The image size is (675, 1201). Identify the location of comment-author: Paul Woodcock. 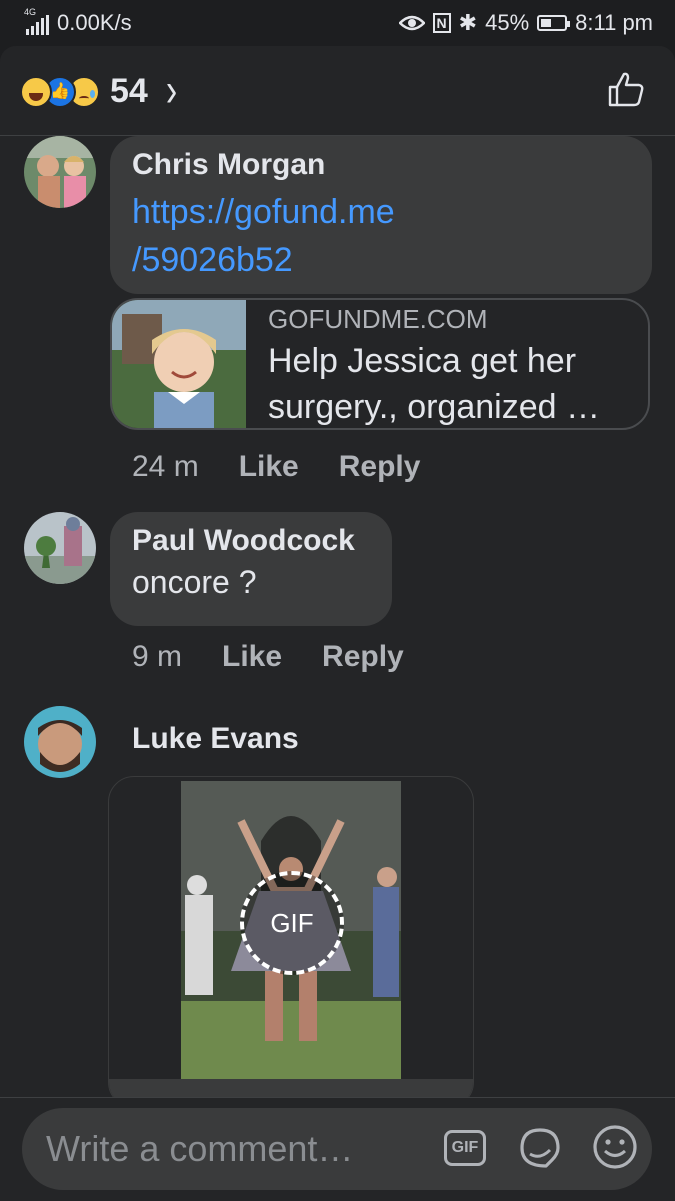
(251, 541).